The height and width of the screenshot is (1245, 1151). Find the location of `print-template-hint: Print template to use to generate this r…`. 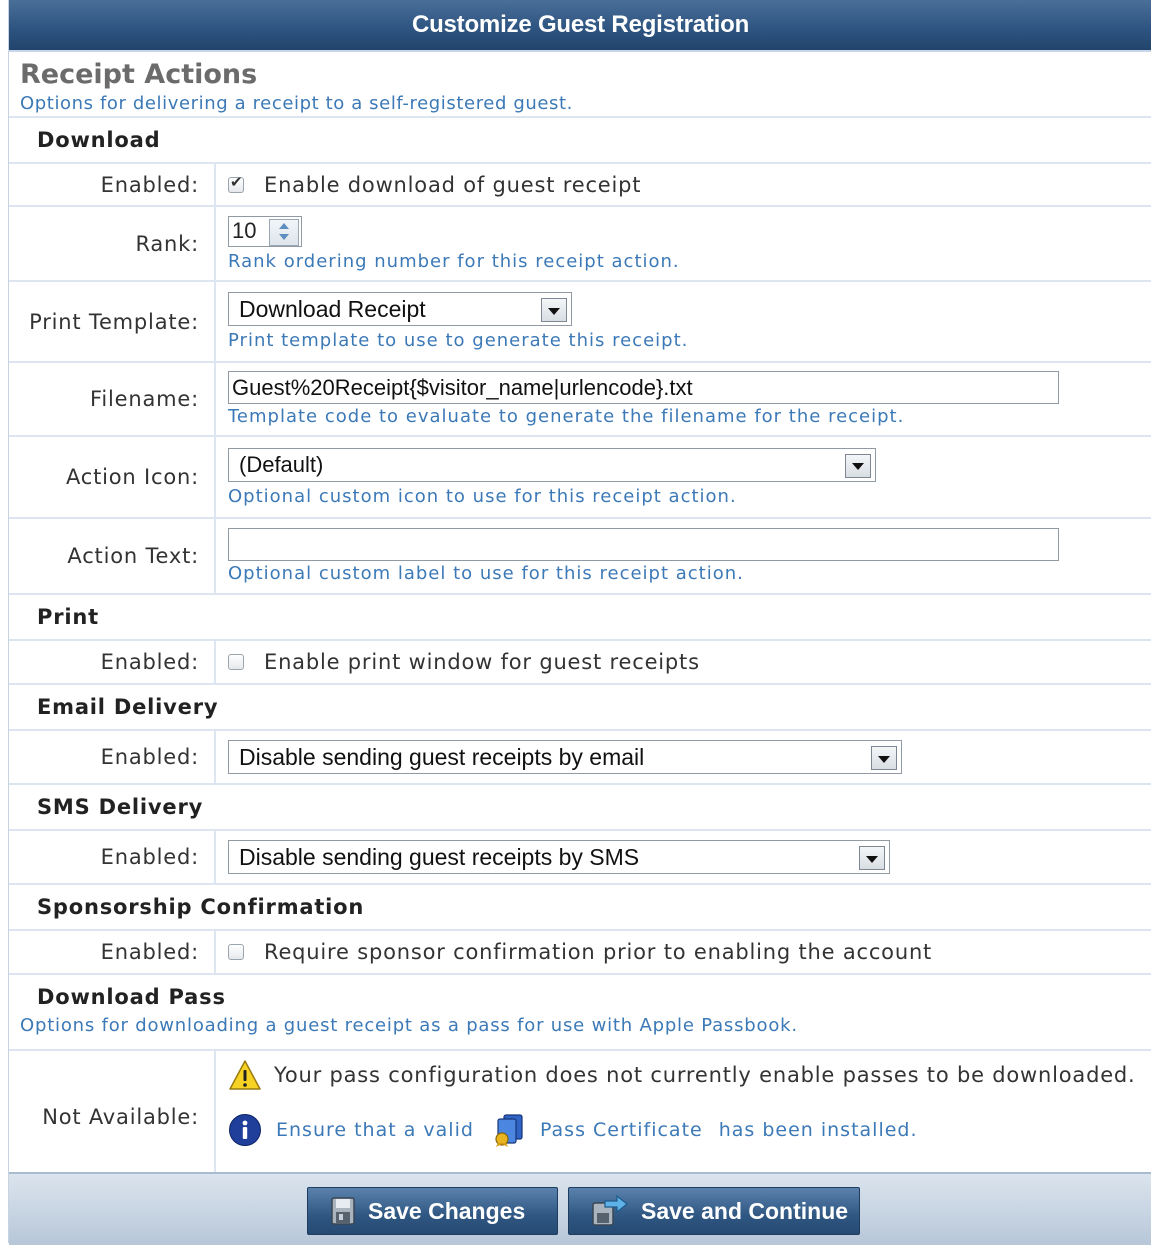

print-template-hint: Print template to use to generate this r… is located at coordinates (458, 340).